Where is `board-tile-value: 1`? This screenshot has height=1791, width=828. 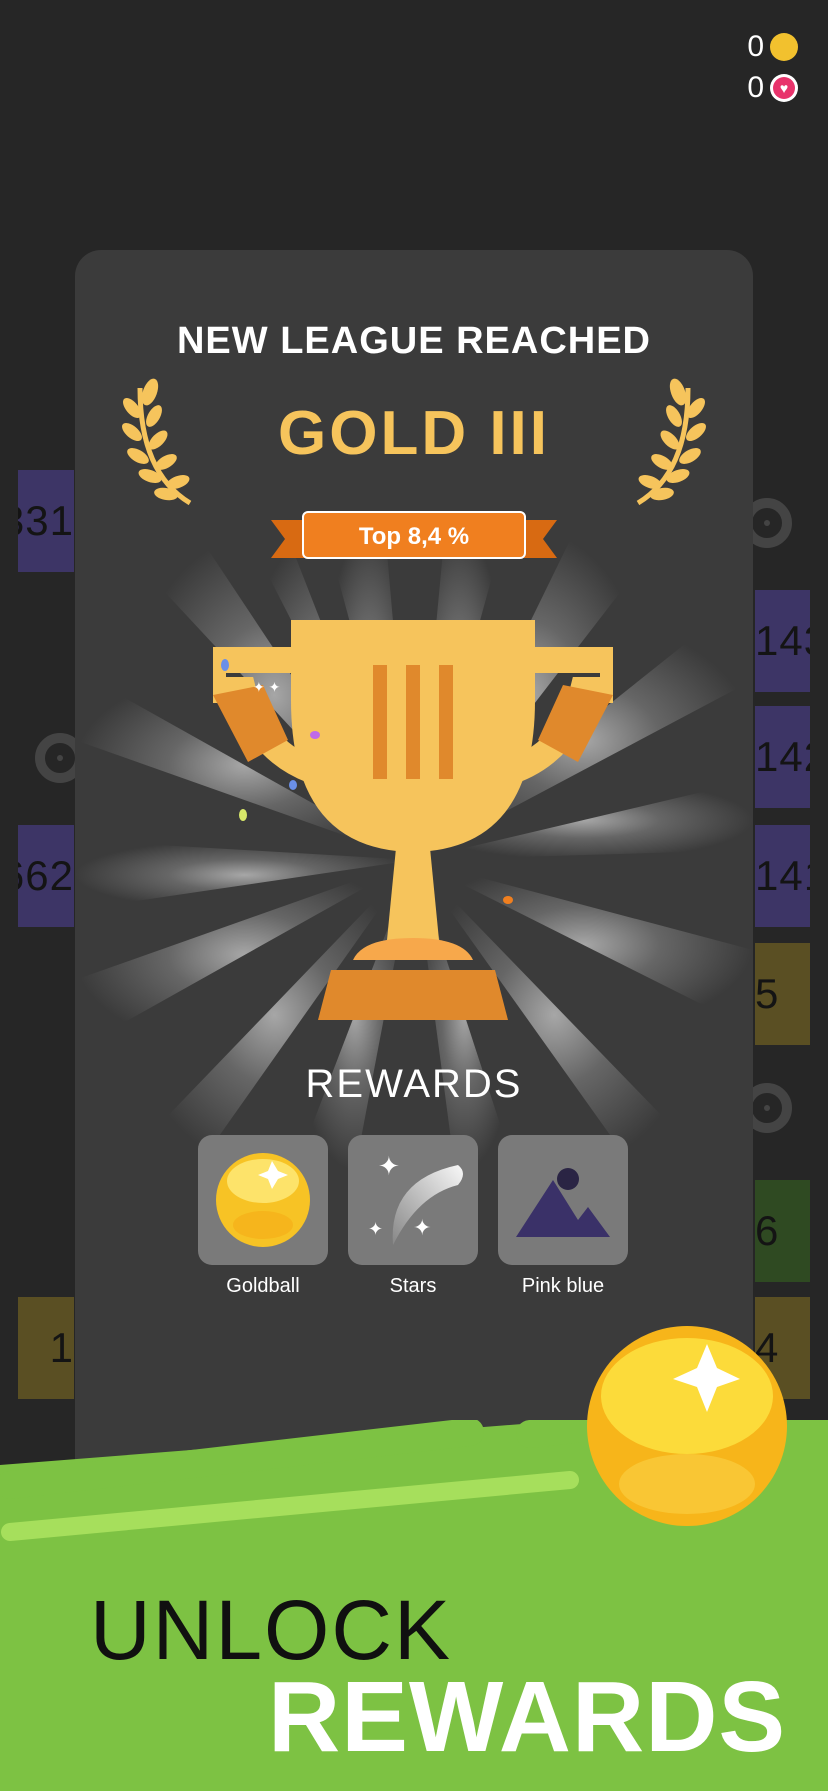 board-tile-value: 1 is located at coordinates (61, 1347).